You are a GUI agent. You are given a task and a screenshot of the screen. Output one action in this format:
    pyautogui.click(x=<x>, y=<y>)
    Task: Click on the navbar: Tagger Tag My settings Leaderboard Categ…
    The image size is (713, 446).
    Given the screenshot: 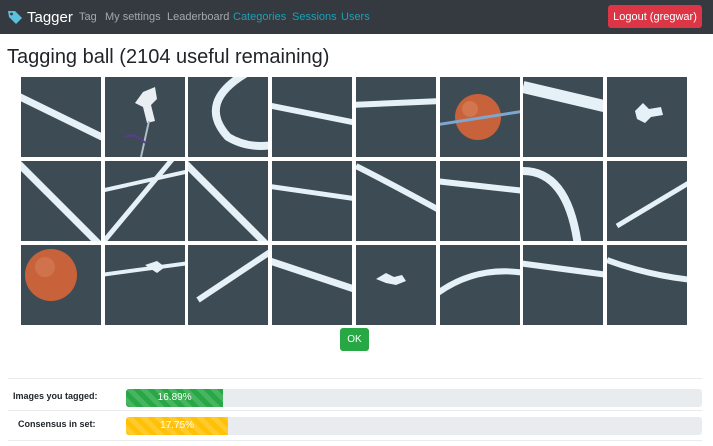 What is the action you would take?
    pyautogui.click(x=356, y=17)
    